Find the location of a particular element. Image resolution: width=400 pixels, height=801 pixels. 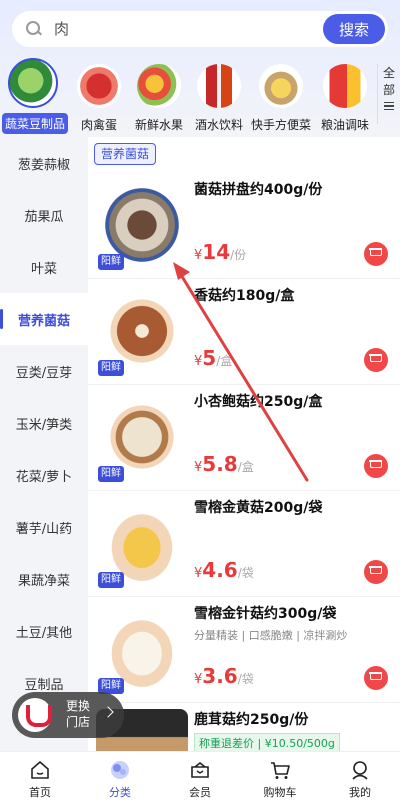

all-categories-label-1: 全 is located at coordinates (388, 73).